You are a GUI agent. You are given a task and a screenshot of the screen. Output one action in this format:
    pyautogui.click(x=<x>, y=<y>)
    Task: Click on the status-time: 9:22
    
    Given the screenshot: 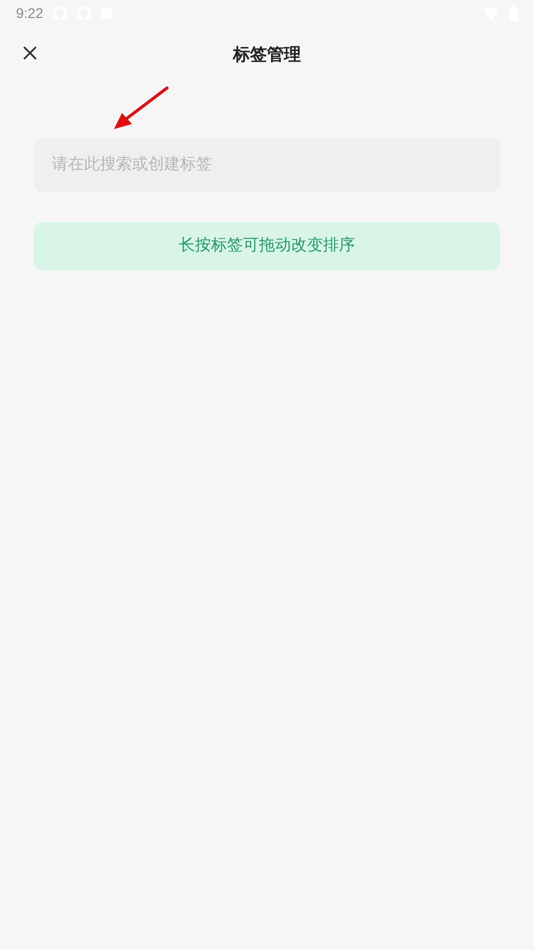 What is the action you would take?
    pyautogui.click(x=30, y=13)
    